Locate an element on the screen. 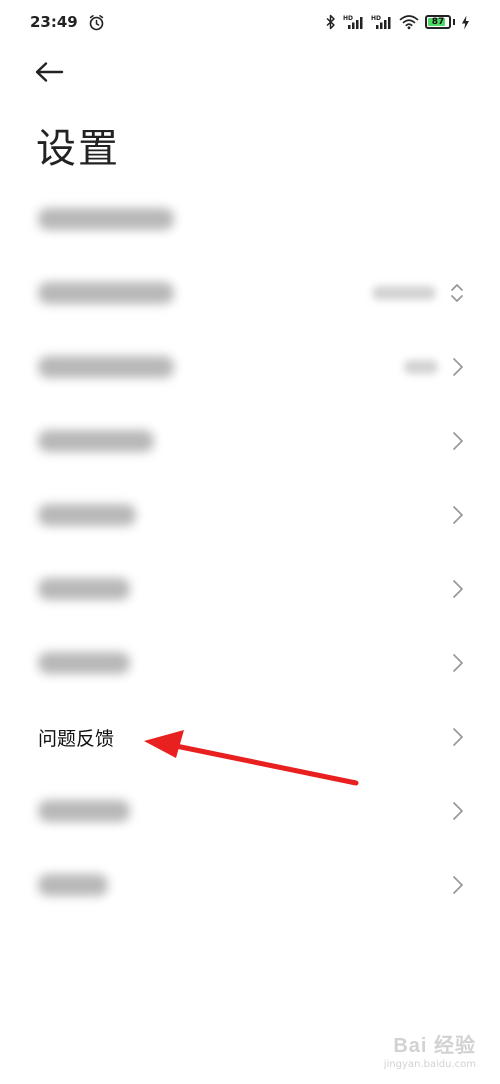 This screenshot has width=500, height=1084. status-bar: 23:49 HD HD 87 is located at coordinates (250, 22).